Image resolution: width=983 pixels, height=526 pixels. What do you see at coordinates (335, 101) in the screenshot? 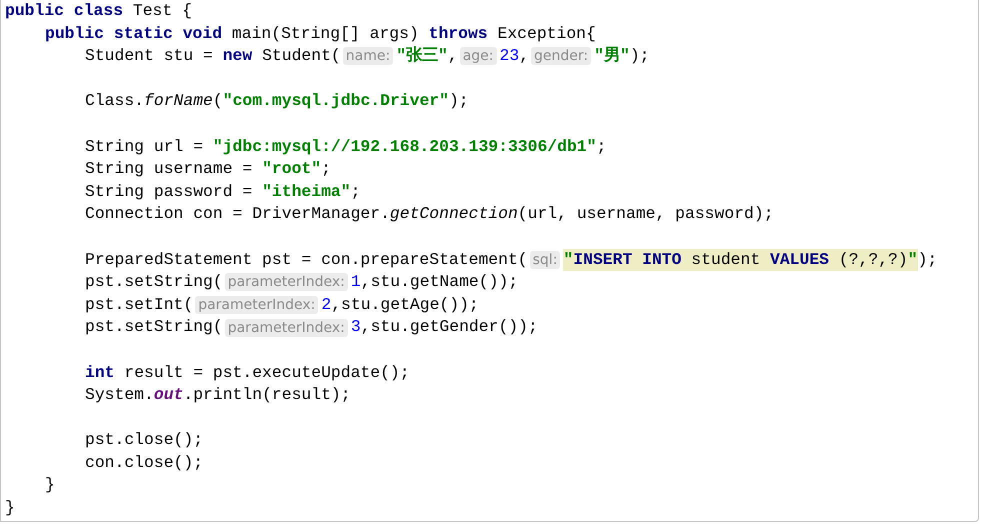
I see `string-literal: "com.mysql.jdbc.Driver"` at bounding box center [335, 101].